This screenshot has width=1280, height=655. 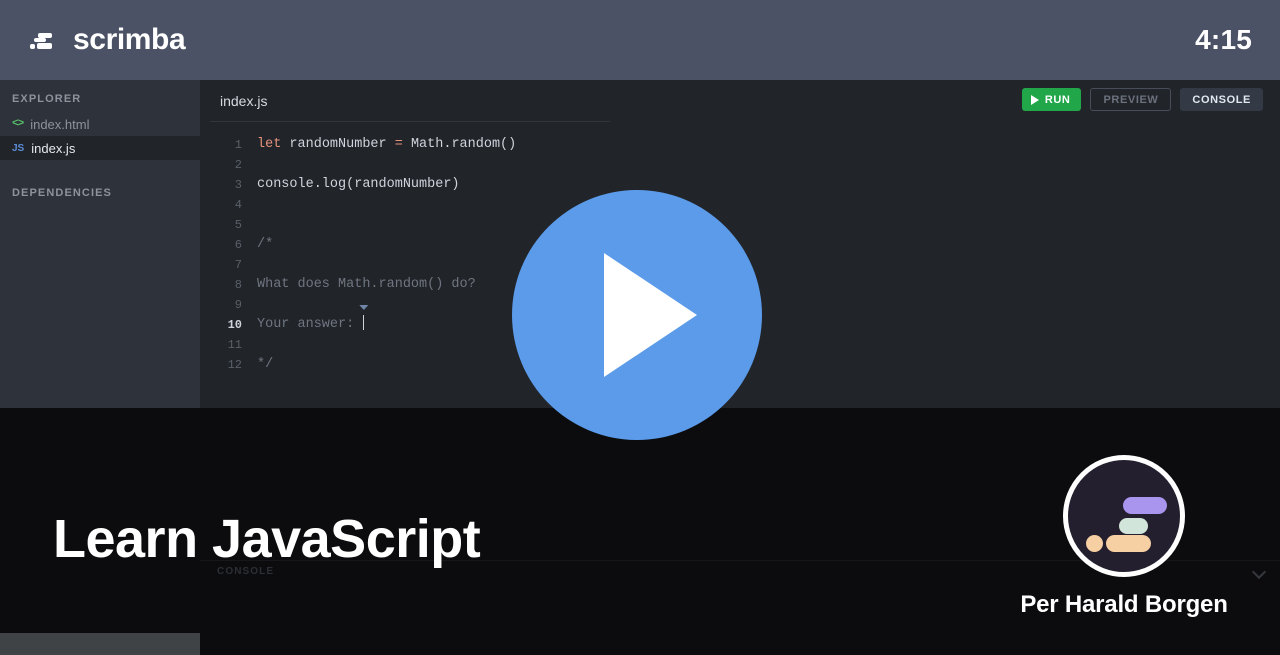 What do you see at coordinates (18, 124) in the screenshot?
I see `html-brackets-icon: <>` at bounding box center [18, 124].